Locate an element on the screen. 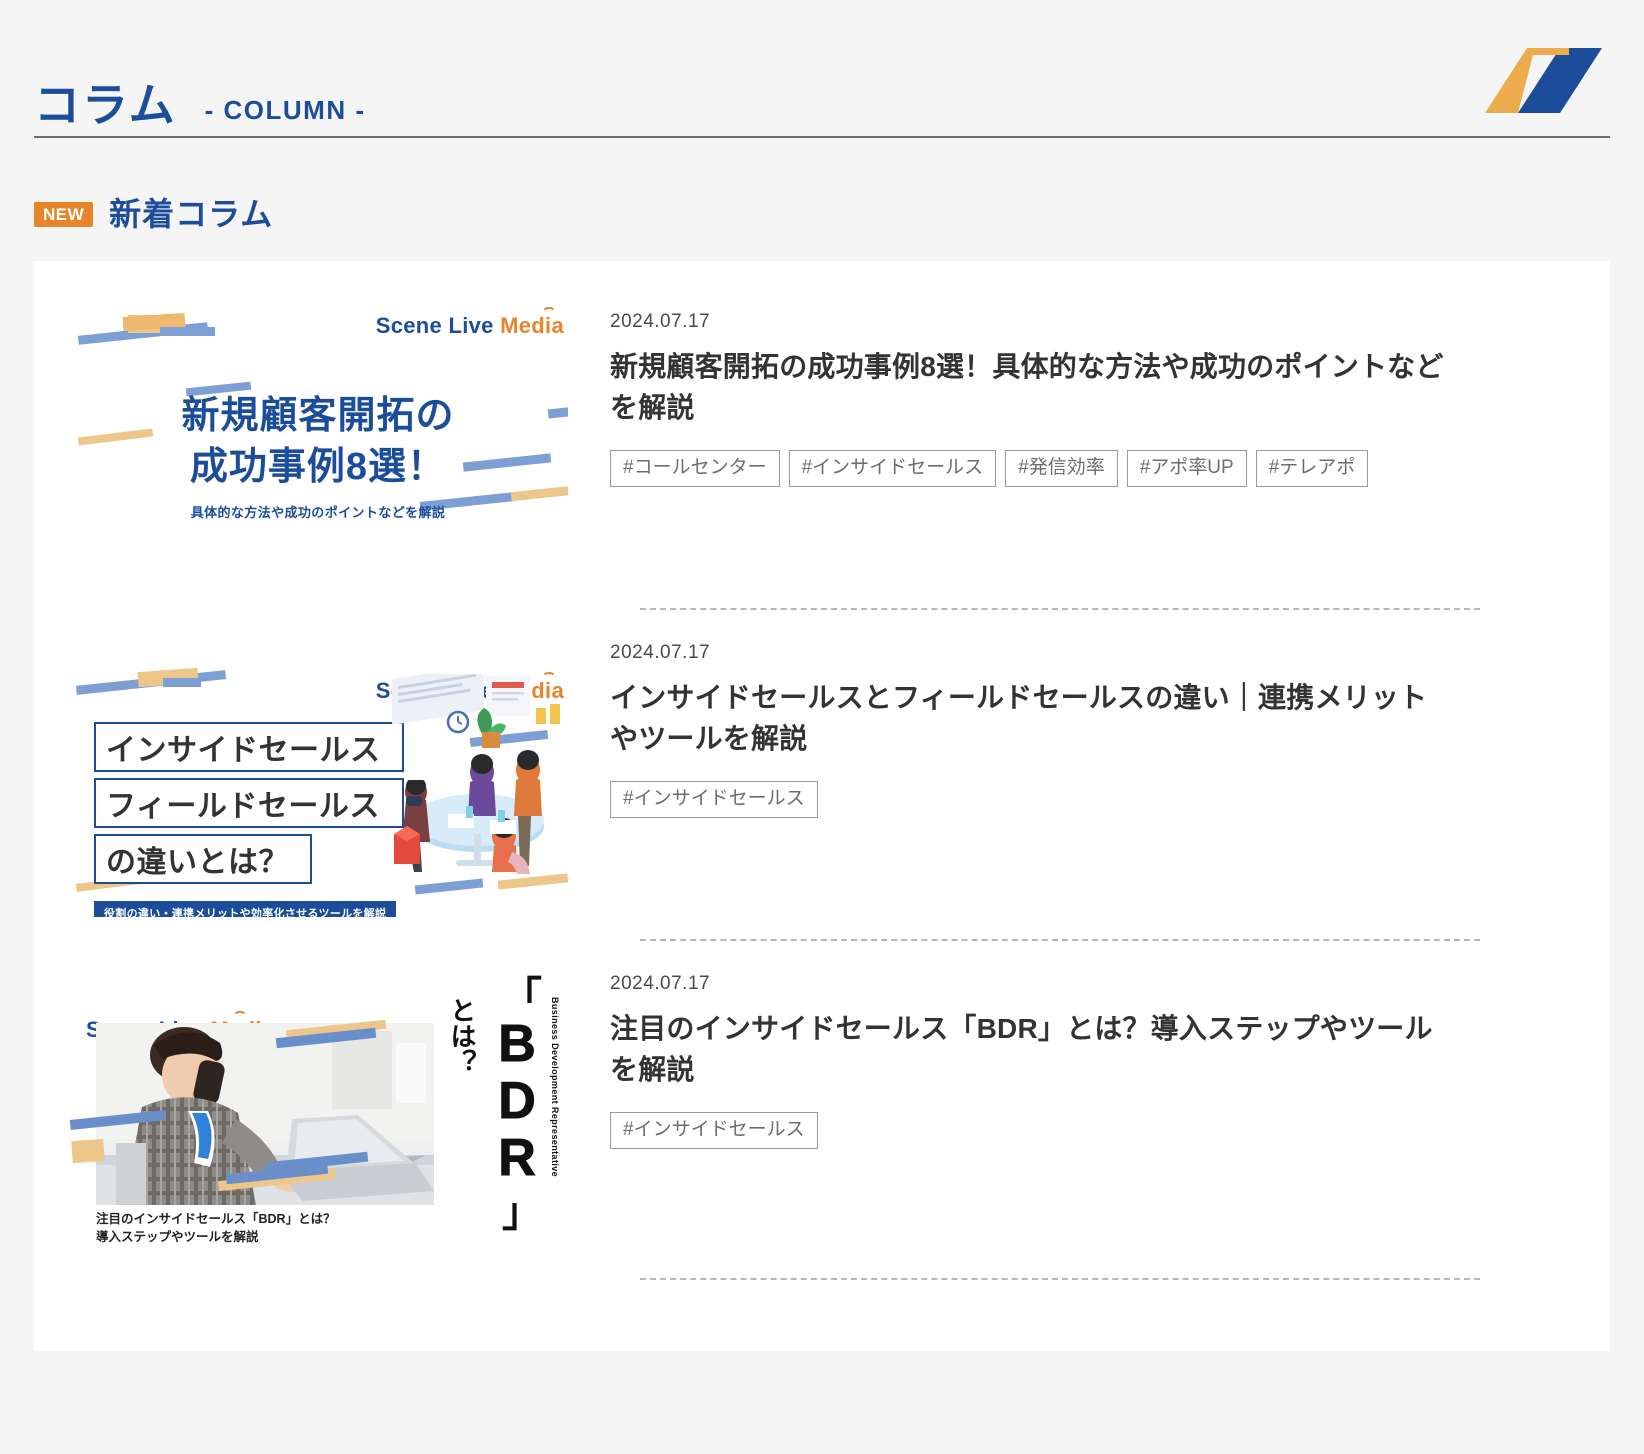 The image size is (1644, 1454). logo-media-text: Media is located at coordinates (532, 325).